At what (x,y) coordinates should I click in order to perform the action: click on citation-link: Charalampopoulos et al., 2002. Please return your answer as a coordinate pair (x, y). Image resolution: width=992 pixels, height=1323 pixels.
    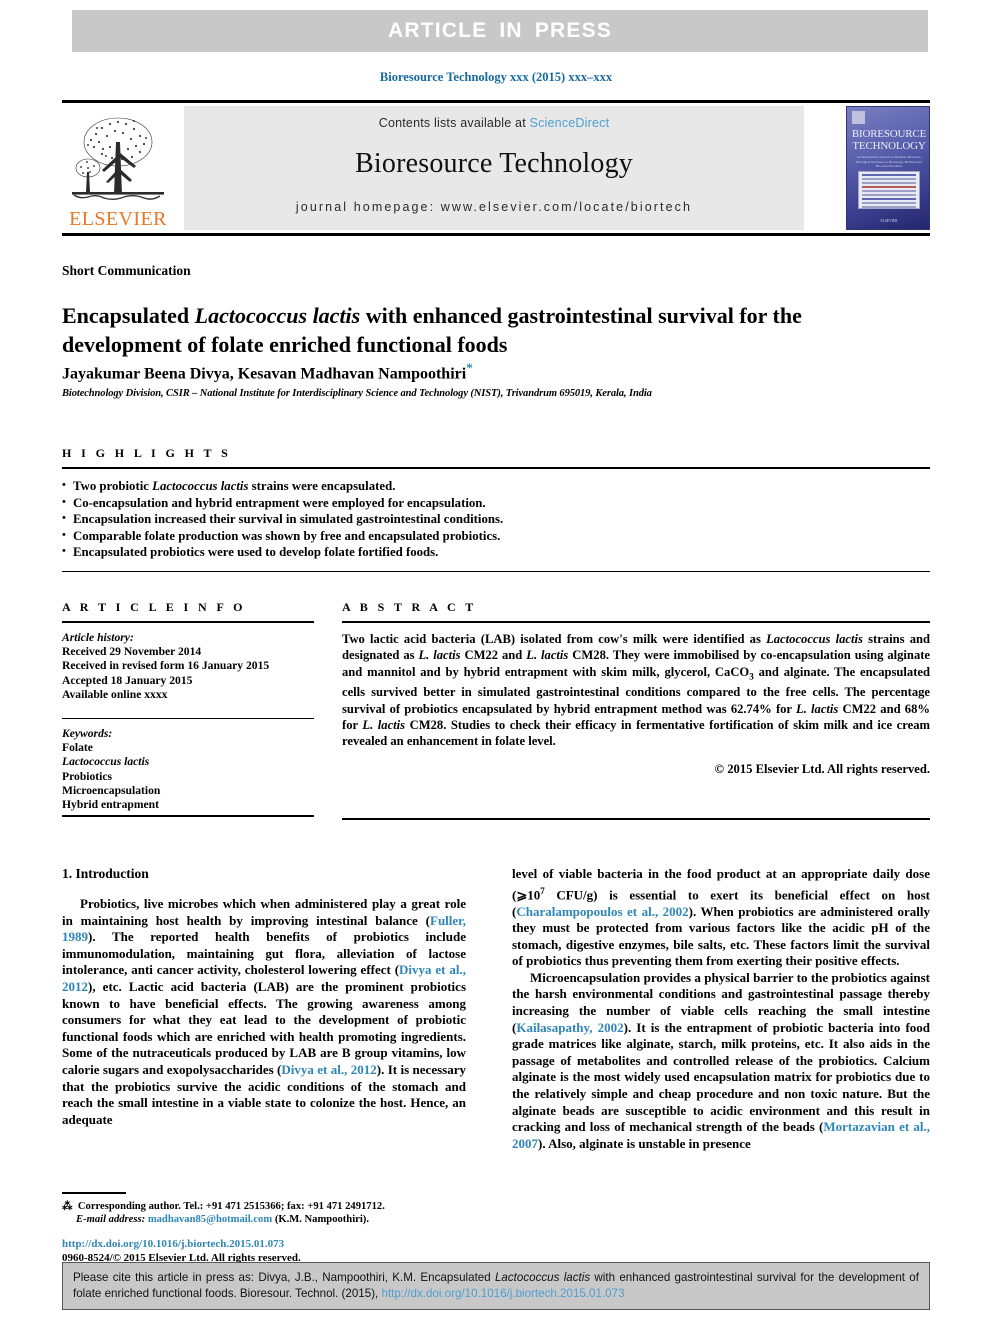
    Looking at the image, I should click on (602, 911).